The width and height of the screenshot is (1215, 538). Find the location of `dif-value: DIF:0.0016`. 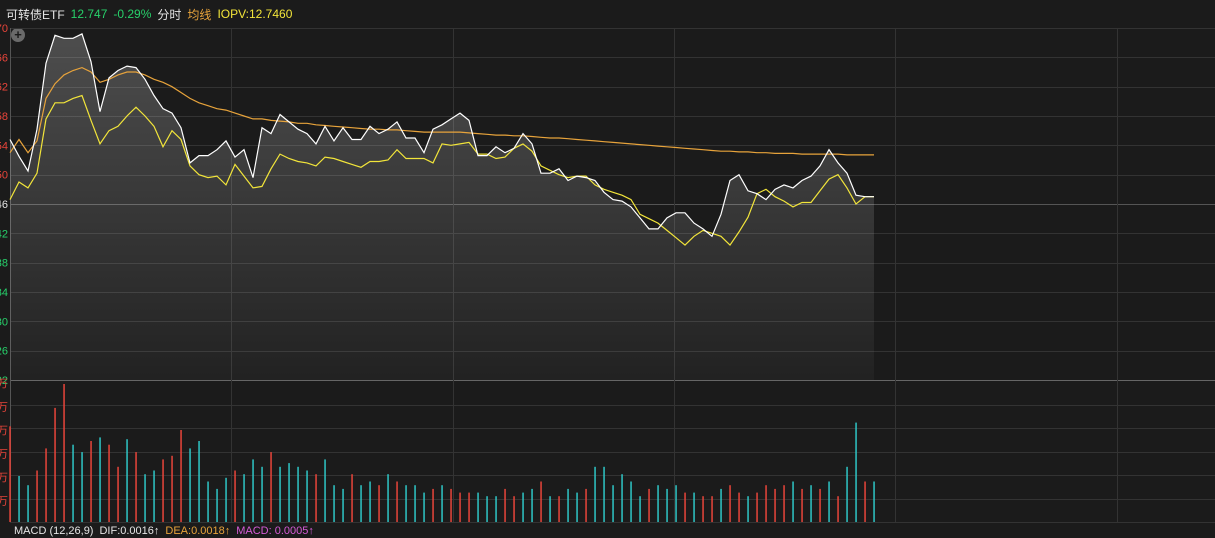

dif-value: DIF:0.0016 is located at coordinates (126, 531).